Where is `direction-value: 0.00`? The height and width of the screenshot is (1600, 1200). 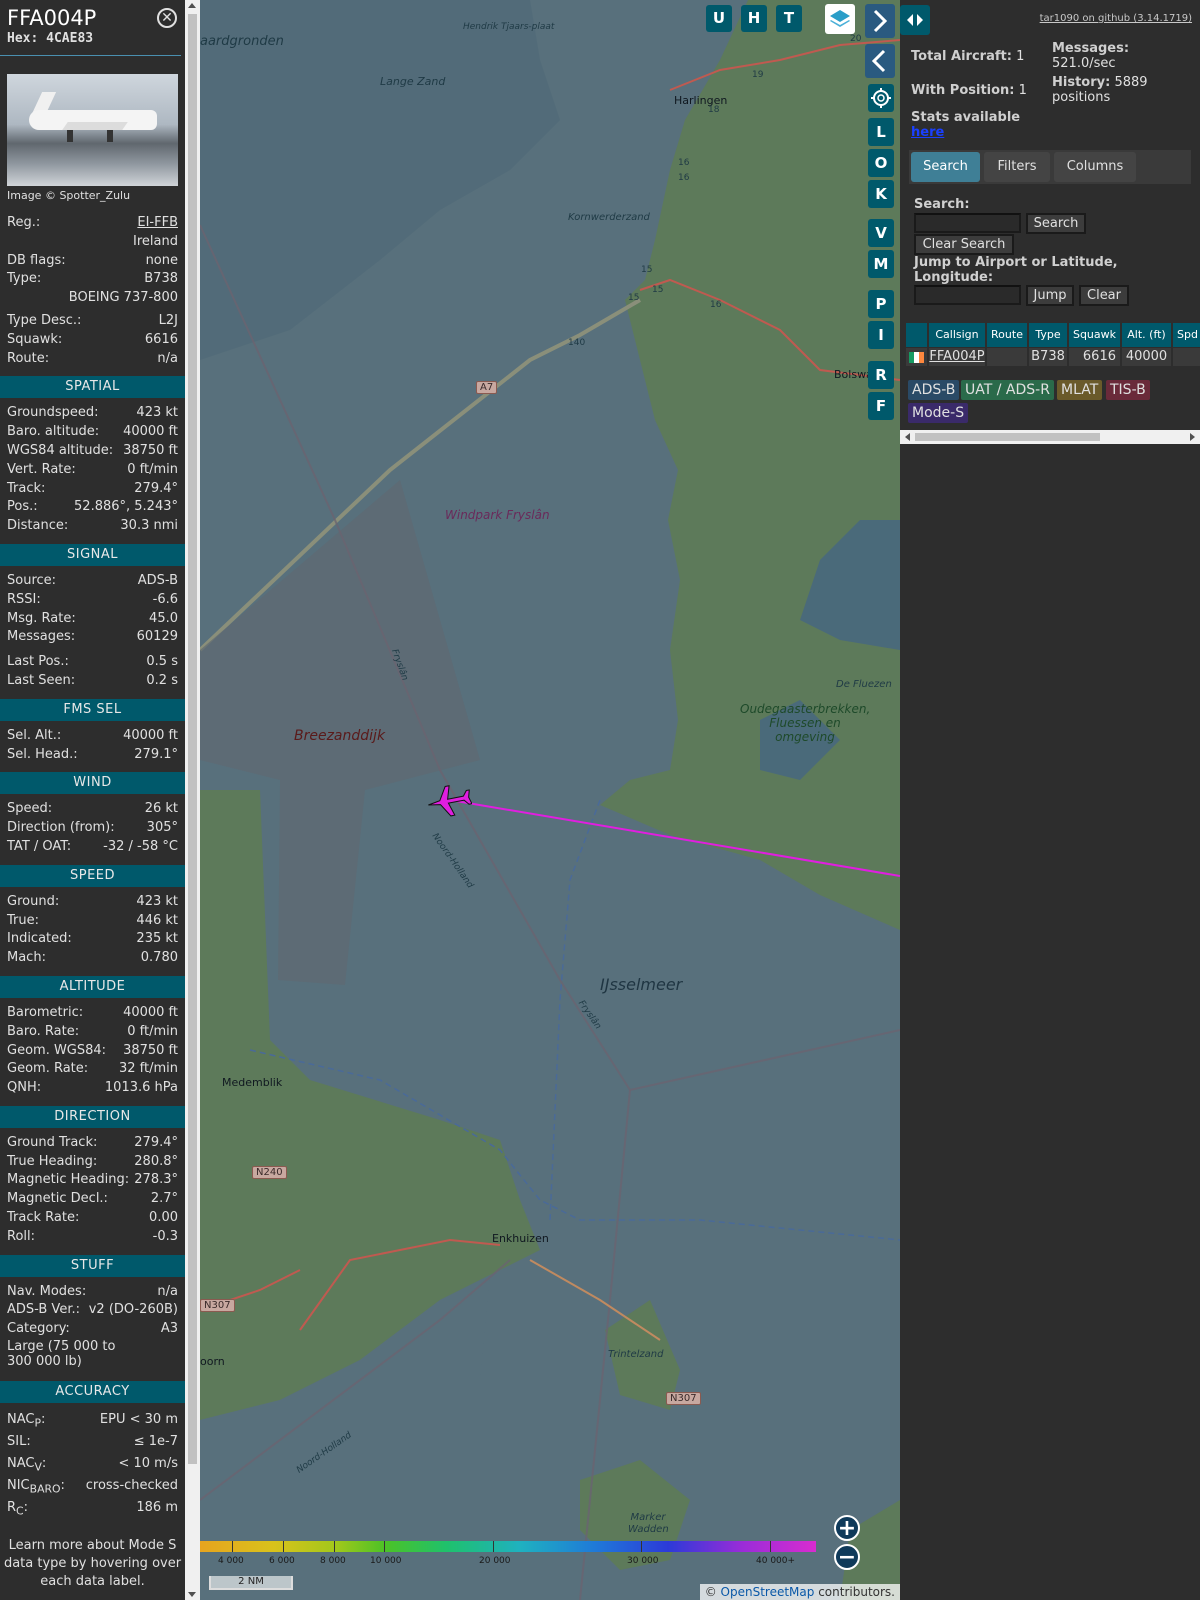
direction-value: 0.00 is located at coordinates (163, 1218).